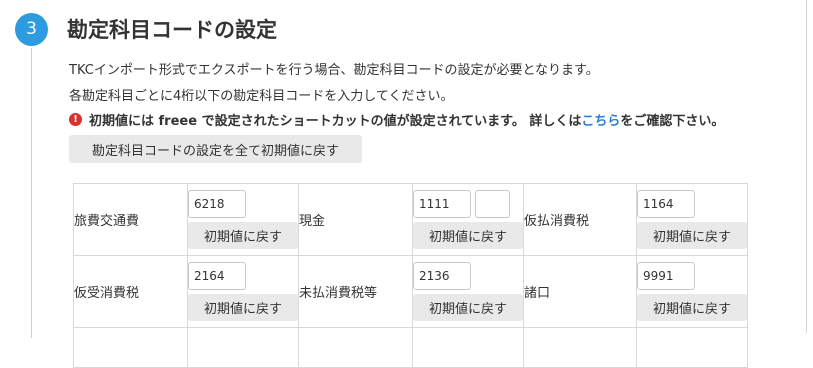  Describe the element at coordinates (580, 291) in the screenshot. I see `account-name: 諸口` at that location.